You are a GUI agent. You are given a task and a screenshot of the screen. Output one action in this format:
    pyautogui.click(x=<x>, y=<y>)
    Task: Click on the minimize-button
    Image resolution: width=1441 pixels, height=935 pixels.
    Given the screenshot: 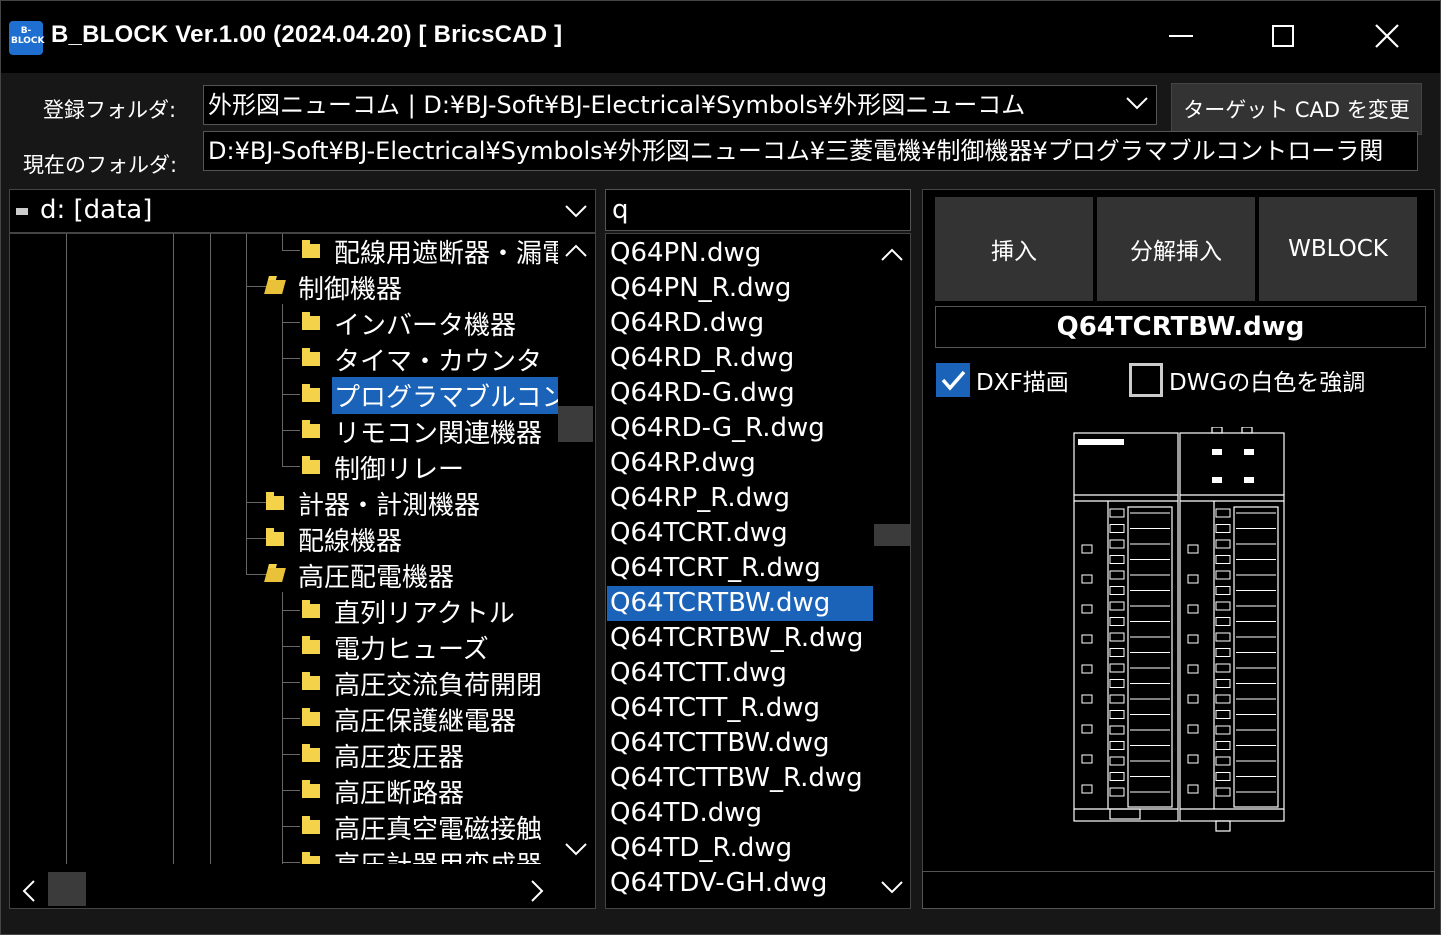 What is the action you would take?
    pyautogui.click(x=1181, y=36)
    